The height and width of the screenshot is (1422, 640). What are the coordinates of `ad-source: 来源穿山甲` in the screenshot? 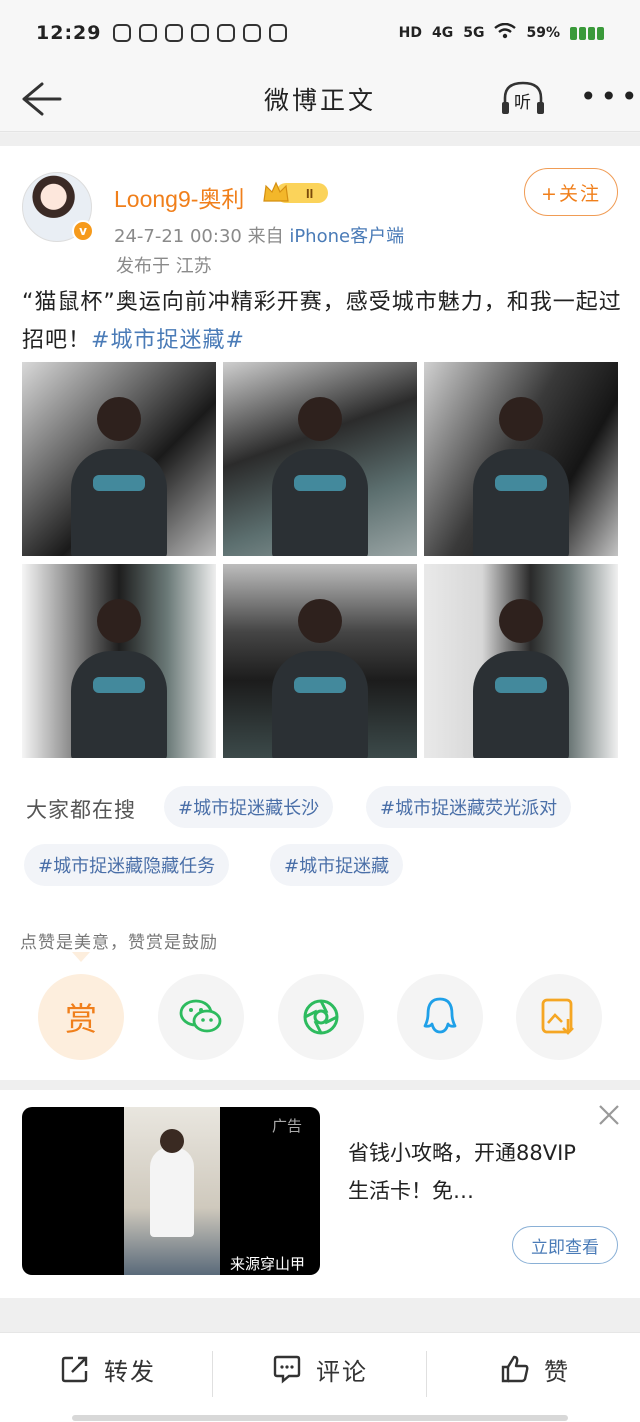 It's located at (268, 1264).